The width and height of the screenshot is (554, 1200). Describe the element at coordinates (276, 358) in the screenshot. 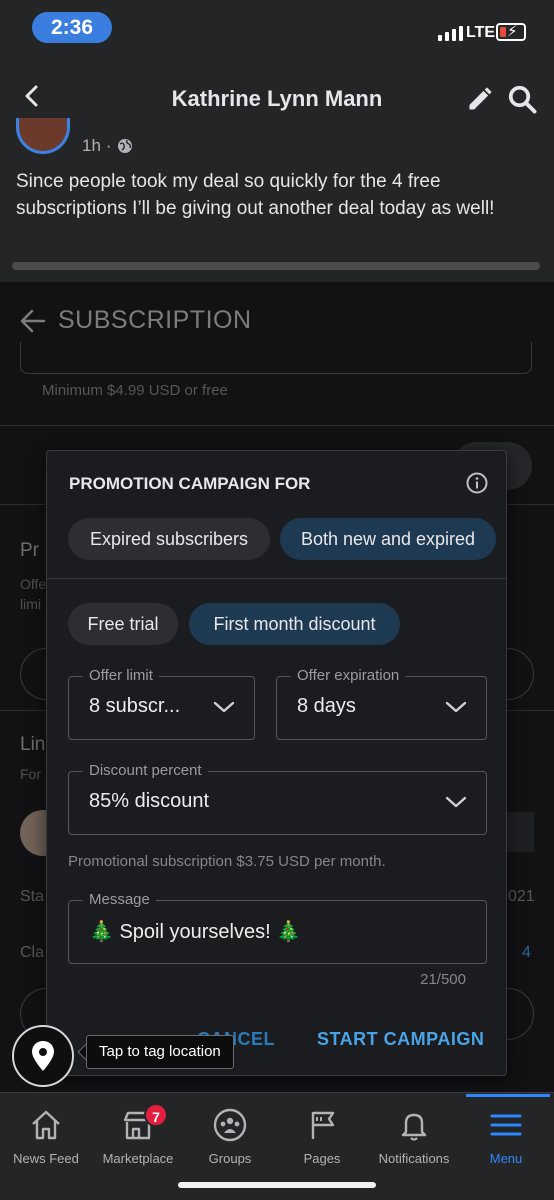

I see `price-field` at that location.